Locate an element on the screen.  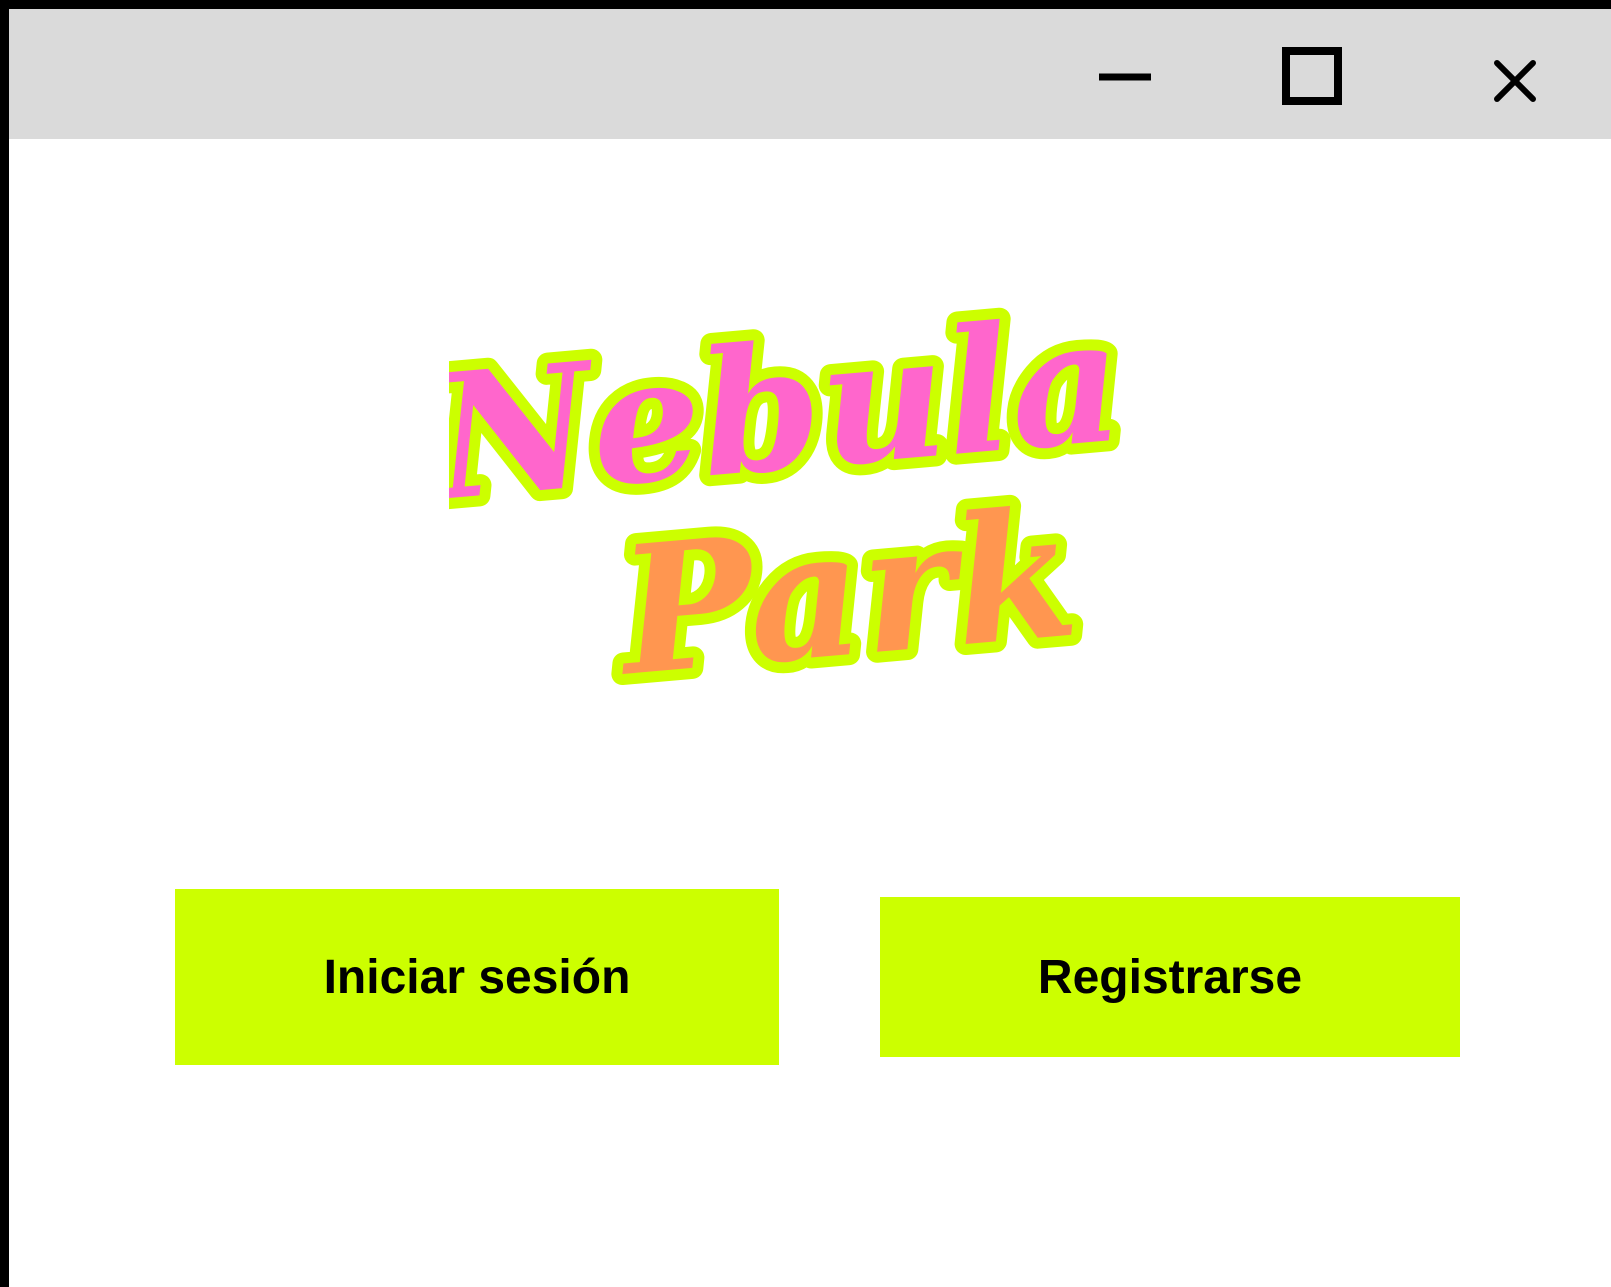
close-button is located at coordinates (1534, 74).